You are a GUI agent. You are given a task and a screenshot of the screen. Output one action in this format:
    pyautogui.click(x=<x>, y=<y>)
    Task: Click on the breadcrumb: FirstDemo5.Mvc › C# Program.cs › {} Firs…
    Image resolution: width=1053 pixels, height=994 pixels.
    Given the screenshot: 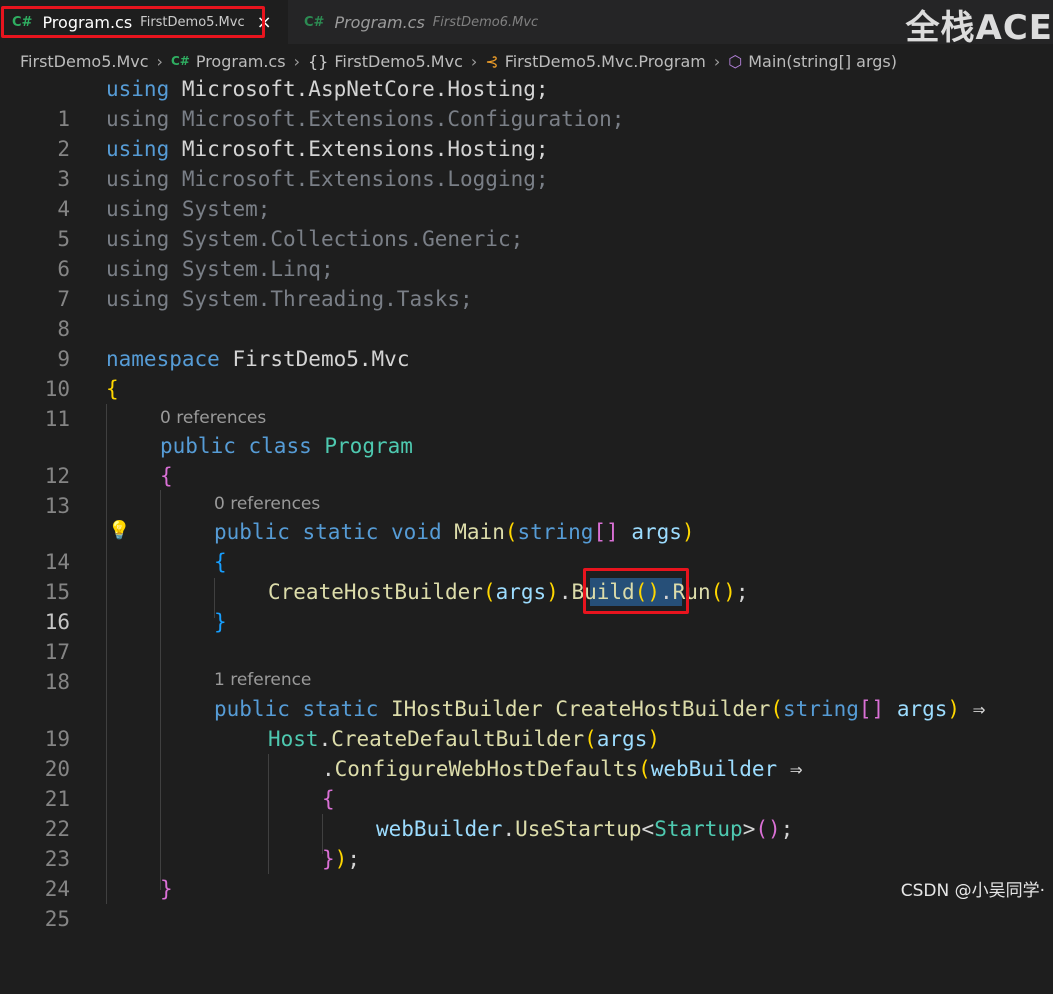 What is the action you would take?
    pyautogui.click(x=458, y=61)
    